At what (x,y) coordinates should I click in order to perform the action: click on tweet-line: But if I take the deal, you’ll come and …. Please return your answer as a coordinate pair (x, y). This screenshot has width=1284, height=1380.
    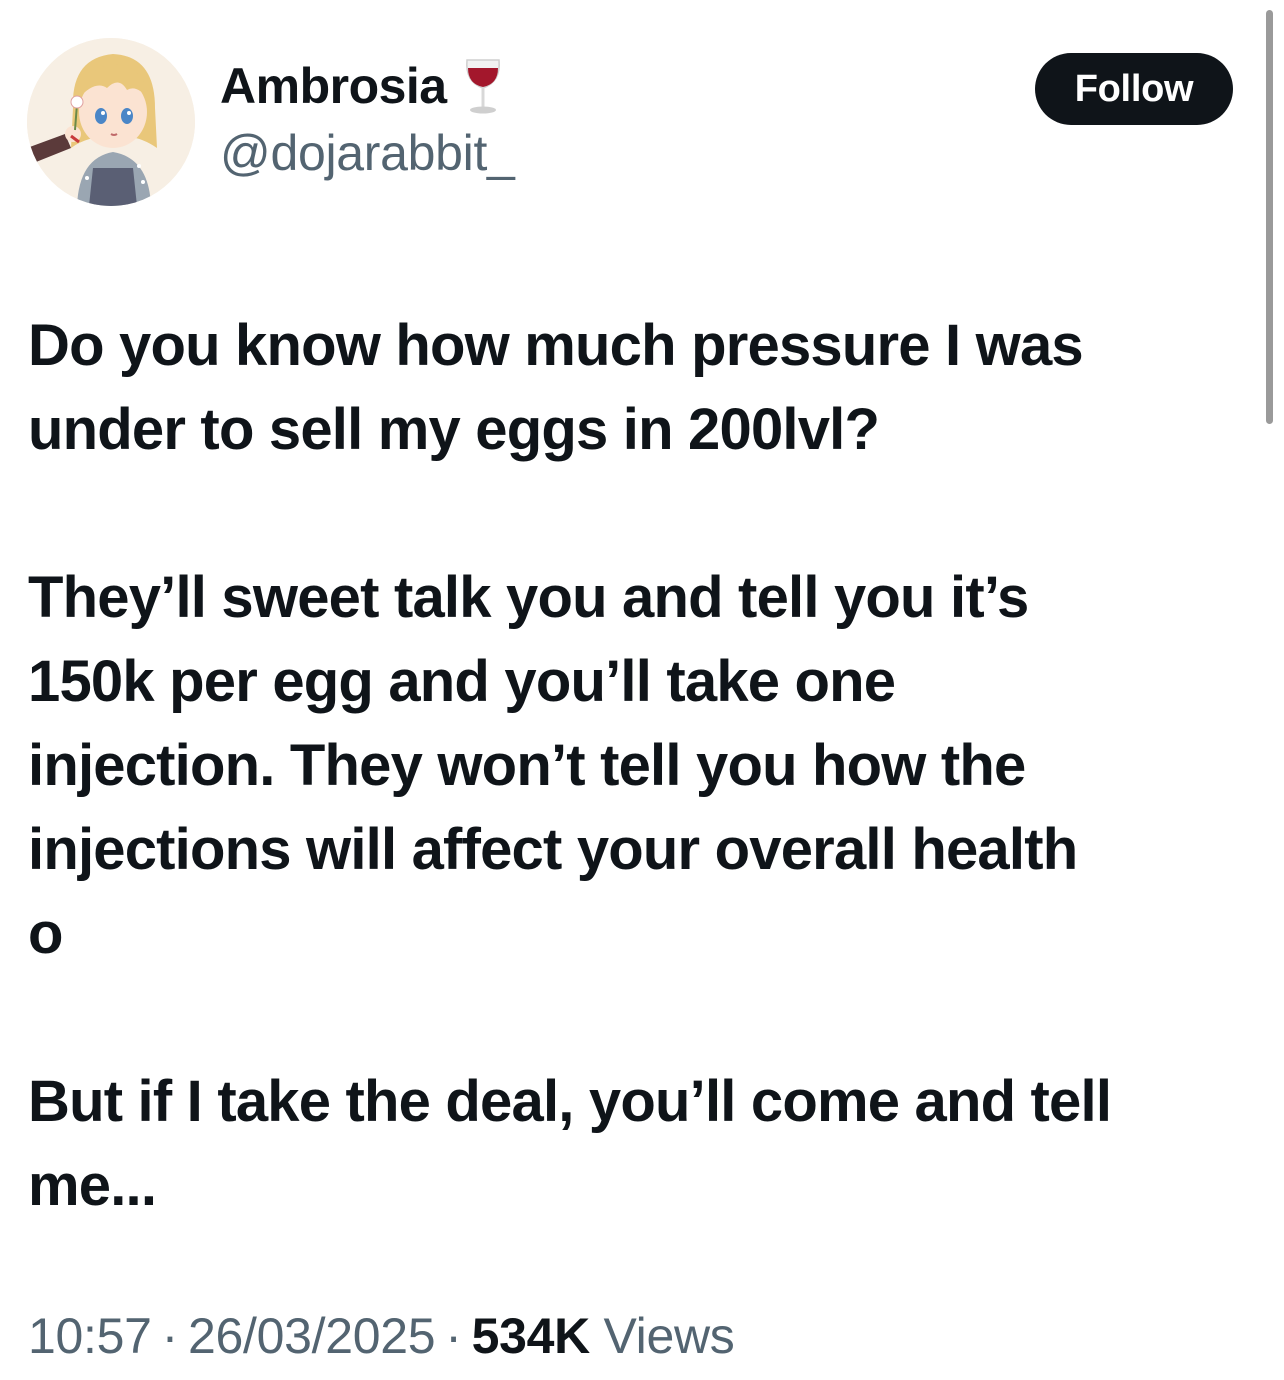
    Looking at the image, I should click on (570, 1101).